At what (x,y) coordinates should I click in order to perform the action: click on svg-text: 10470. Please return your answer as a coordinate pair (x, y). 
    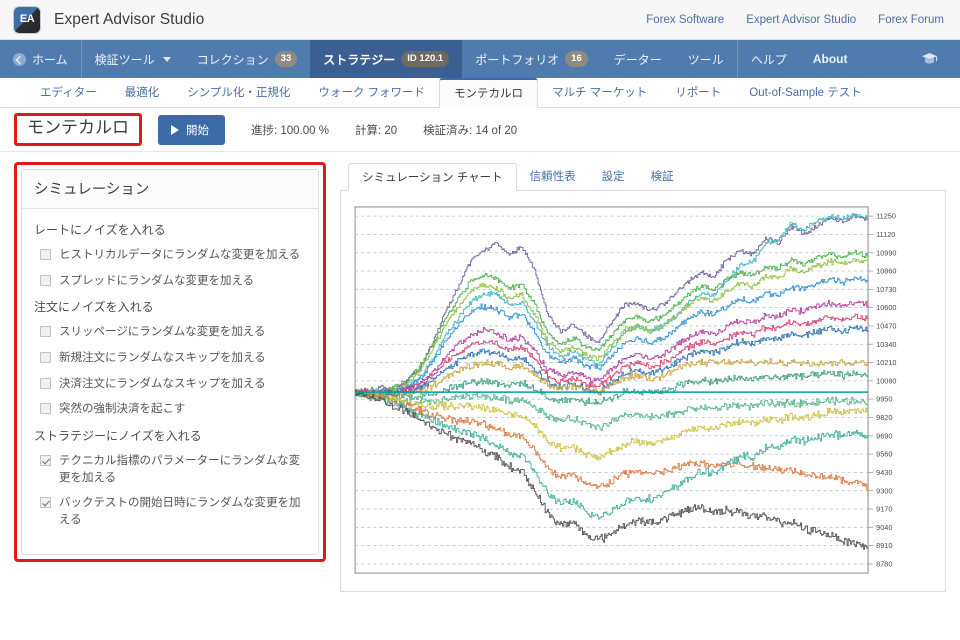
    Looking at the image, I should click on (886, 326).